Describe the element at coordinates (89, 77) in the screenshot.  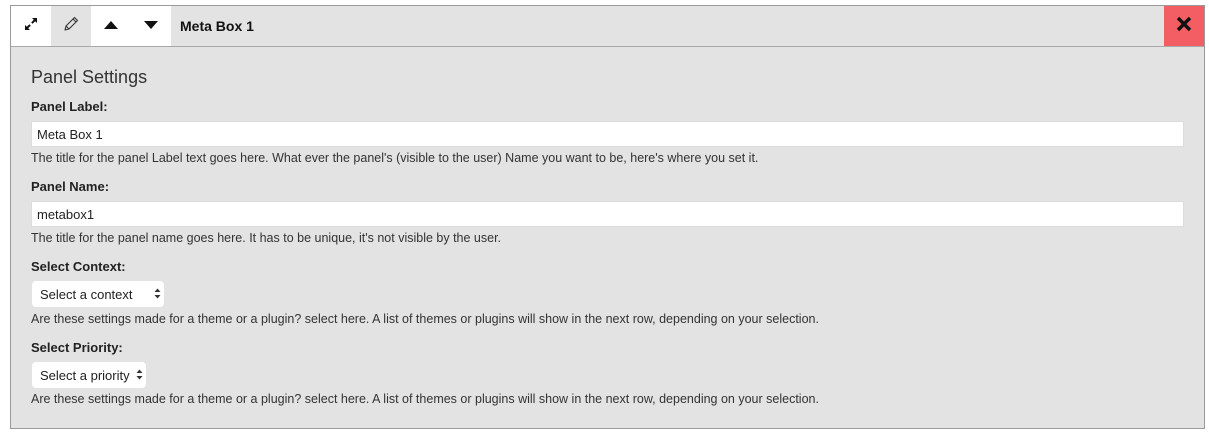
I see `section-title: Panel Settings` at that location.